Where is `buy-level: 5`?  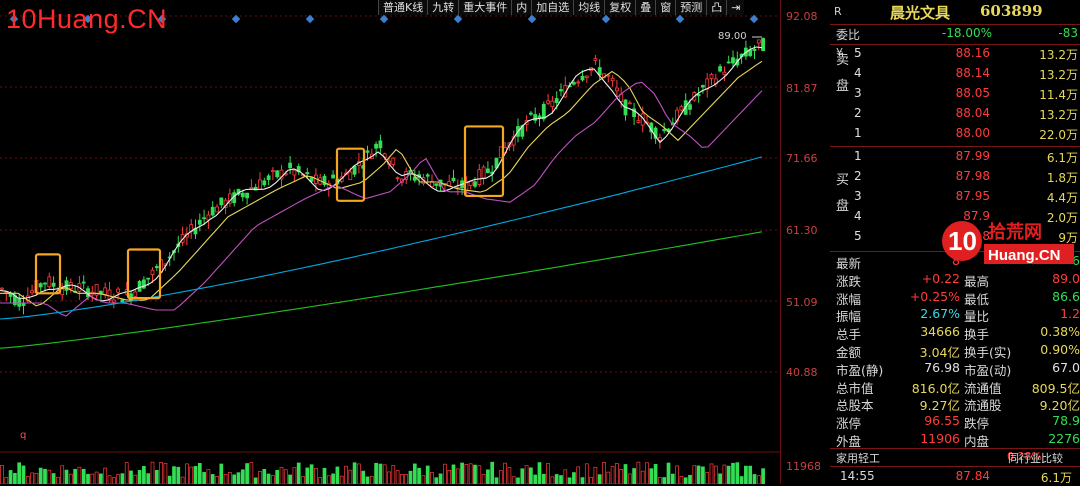 buy-level: 5 is located at coordinates (858, 236).